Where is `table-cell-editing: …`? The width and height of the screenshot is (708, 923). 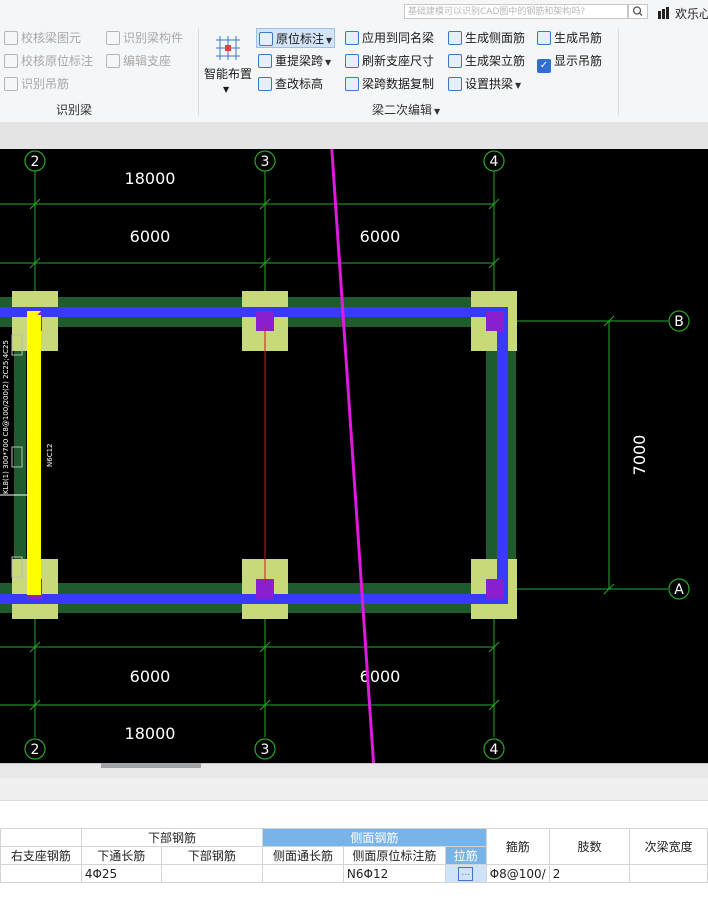
table-cell-editing: … is located at coordinates (465, 873).